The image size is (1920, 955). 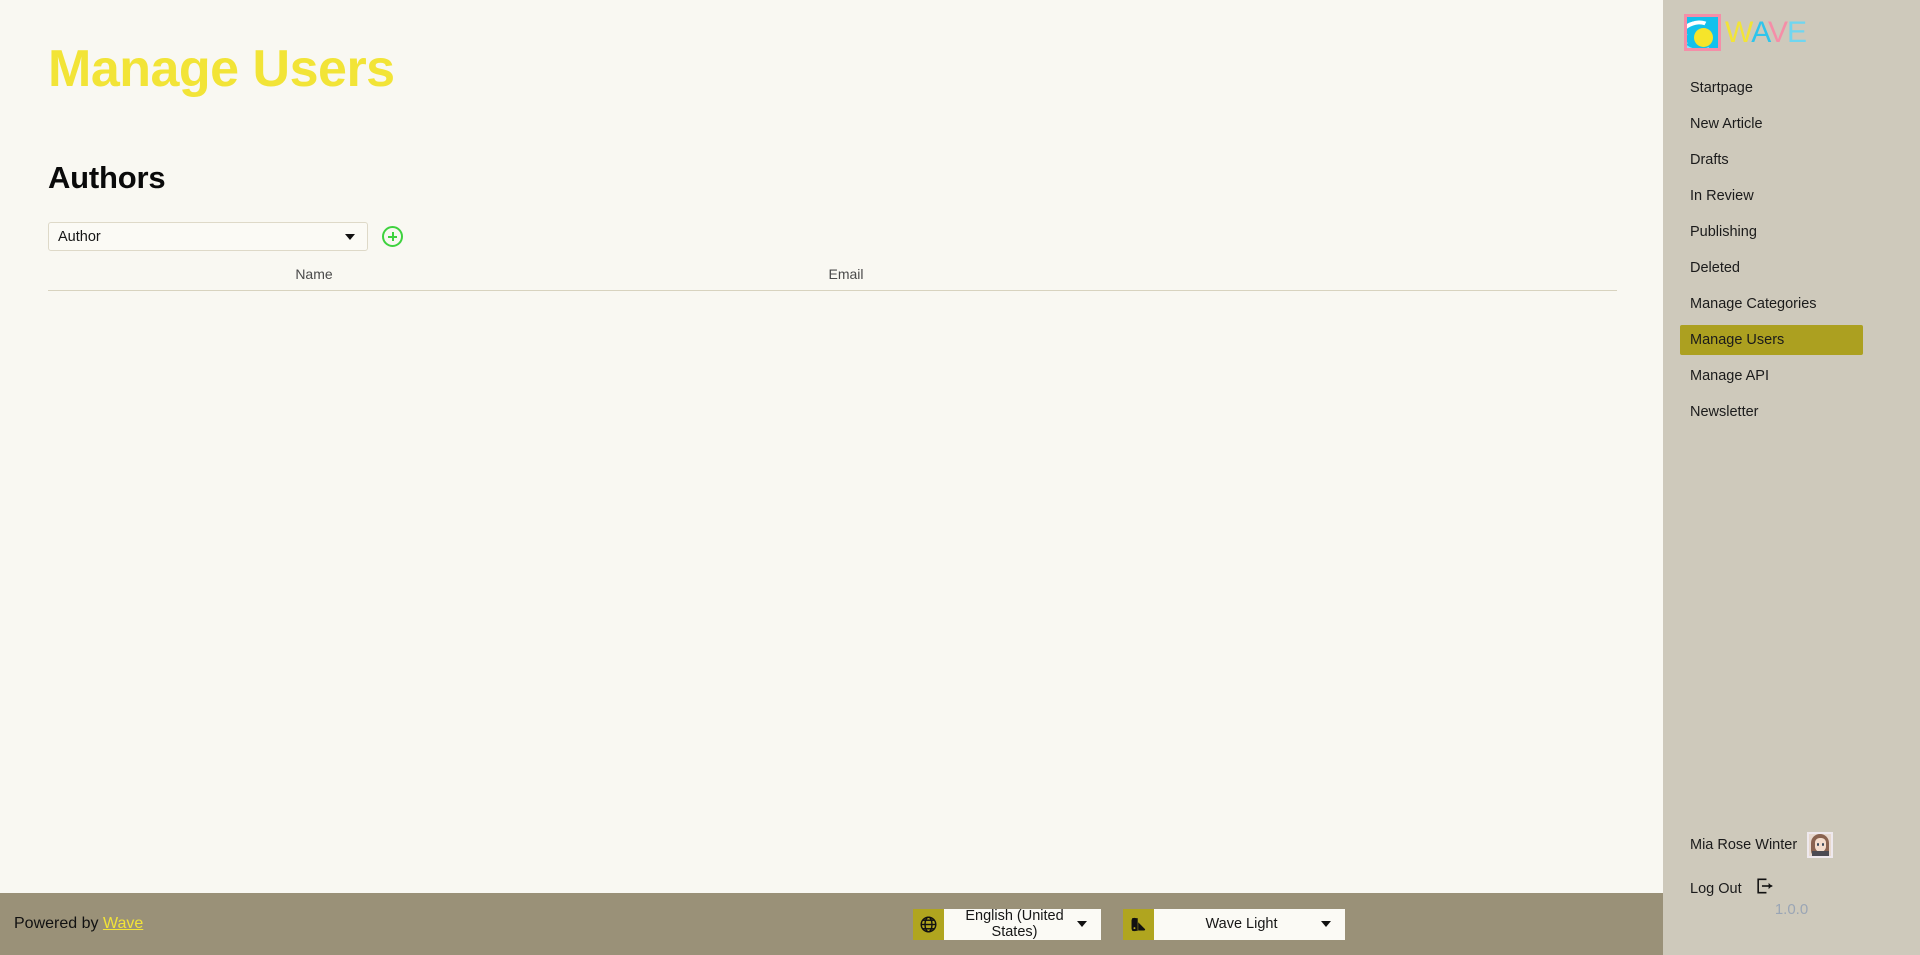 I want to click on sidebar-item-in-review: In Review, so click(x=1791, y=196).